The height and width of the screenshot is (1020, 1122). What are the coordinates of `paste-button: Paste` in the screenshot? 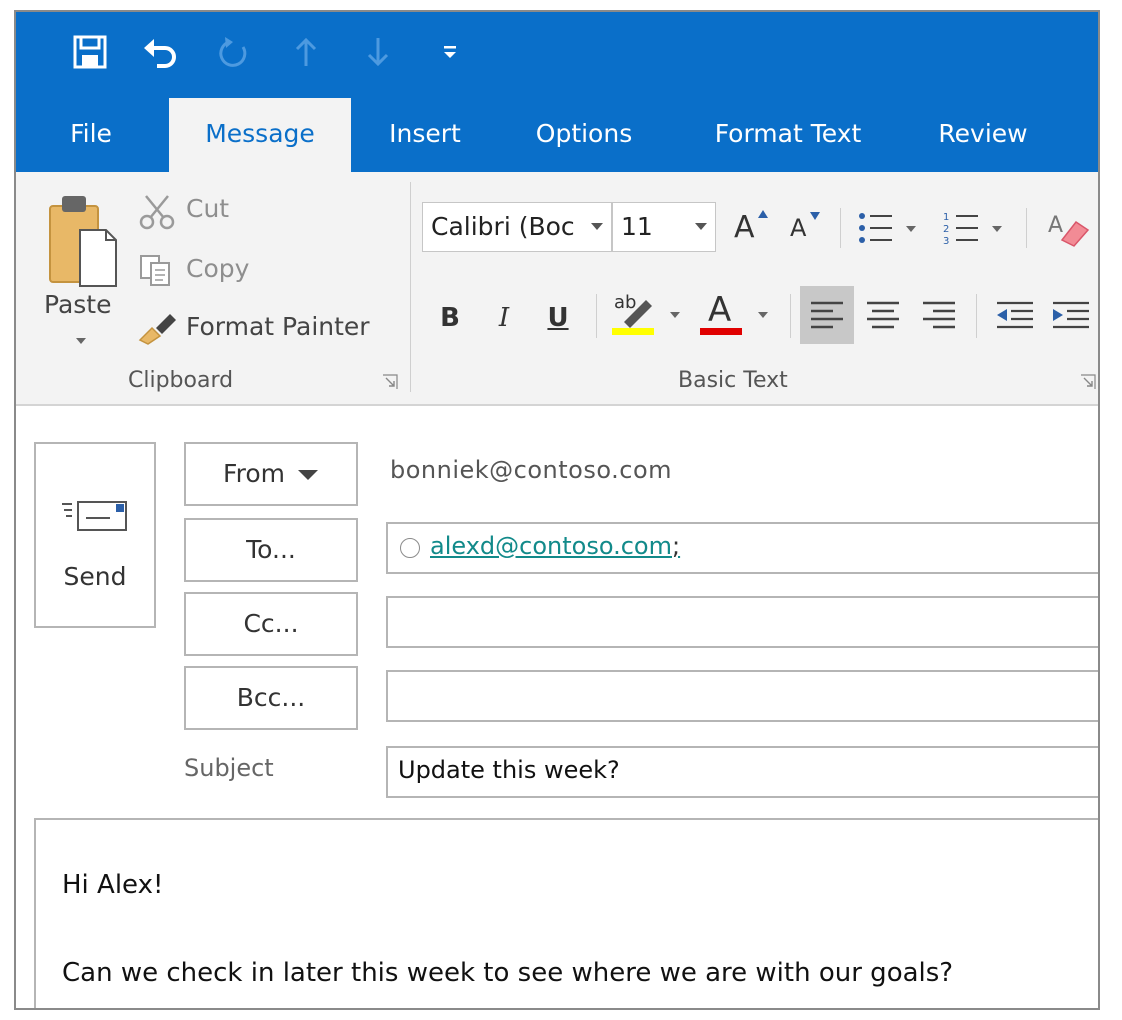 It's located at (80, 271).